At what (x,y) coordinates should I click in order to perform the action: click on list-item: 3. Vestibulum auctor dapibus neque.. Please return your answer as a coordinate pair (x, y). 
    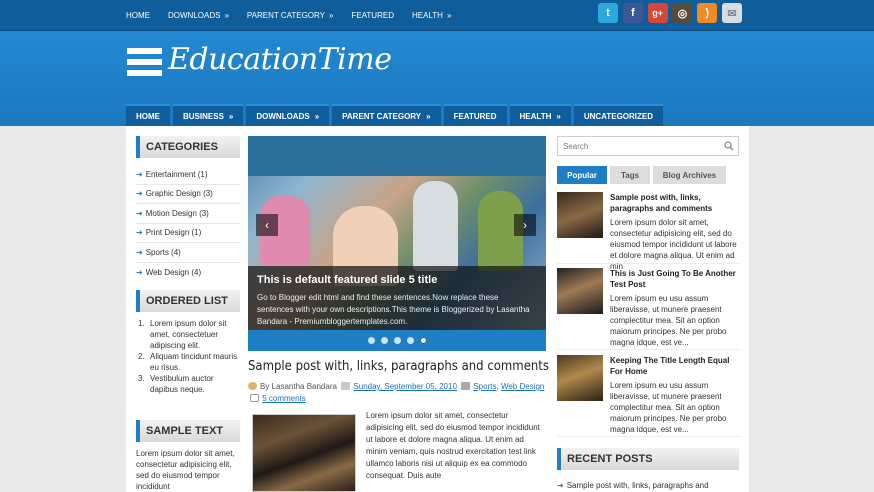
    Looking at the image, I should click on (188, 384).